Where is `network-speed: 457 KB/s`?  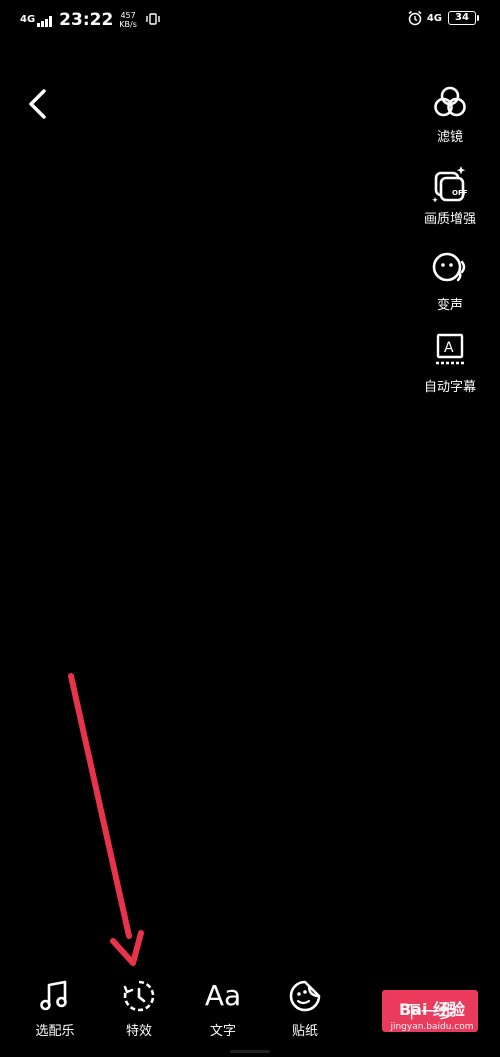
network-speed: 457 KB/s is located at coordinates (128, 20).